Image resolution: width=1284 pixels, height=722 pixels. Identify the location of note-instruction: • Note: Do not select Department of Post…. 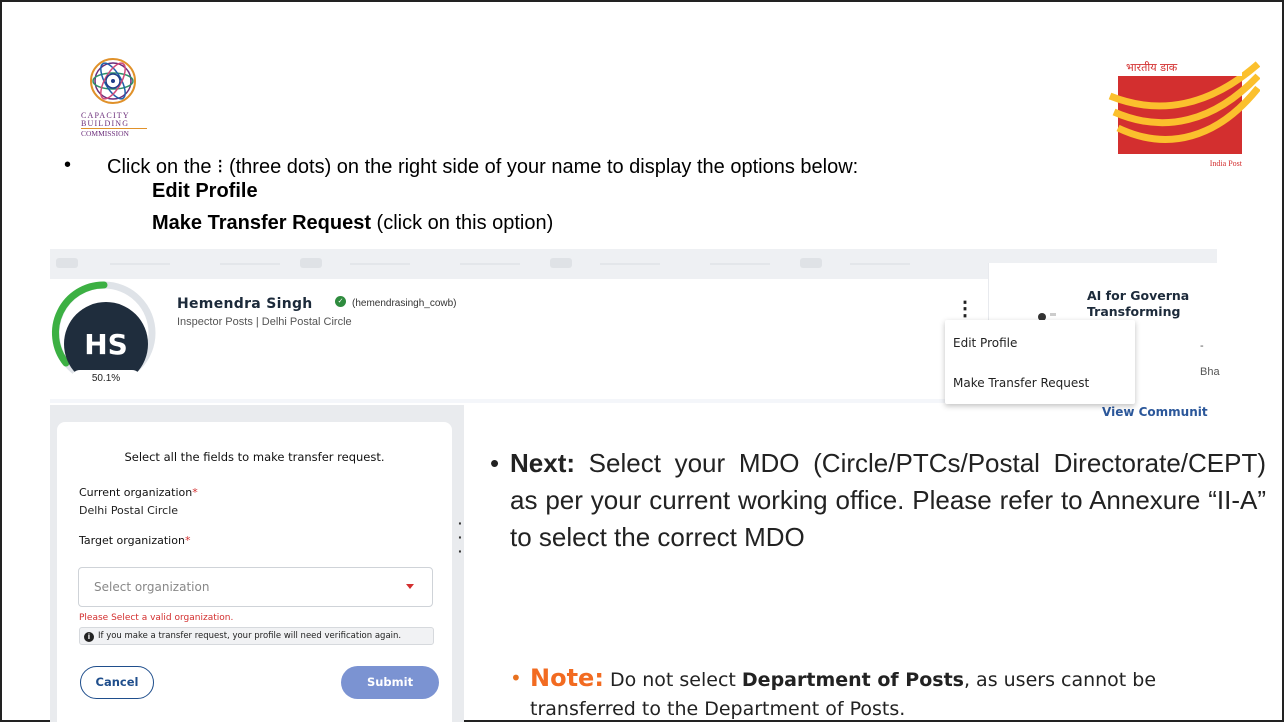
(833, 692).